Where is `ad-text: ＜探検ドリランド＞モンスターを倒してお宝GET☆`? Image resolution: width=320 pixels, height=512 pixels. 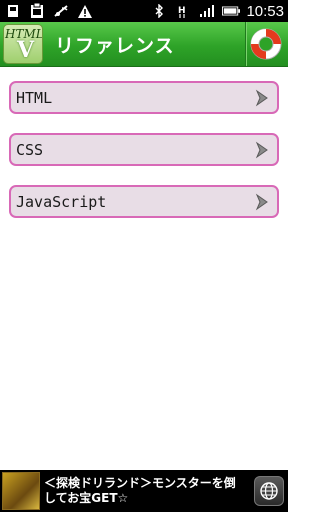
ad-text: ＜探検ドリランド＞モンスターを倒してお宝GET☆ is located at coordinates (140, 490).